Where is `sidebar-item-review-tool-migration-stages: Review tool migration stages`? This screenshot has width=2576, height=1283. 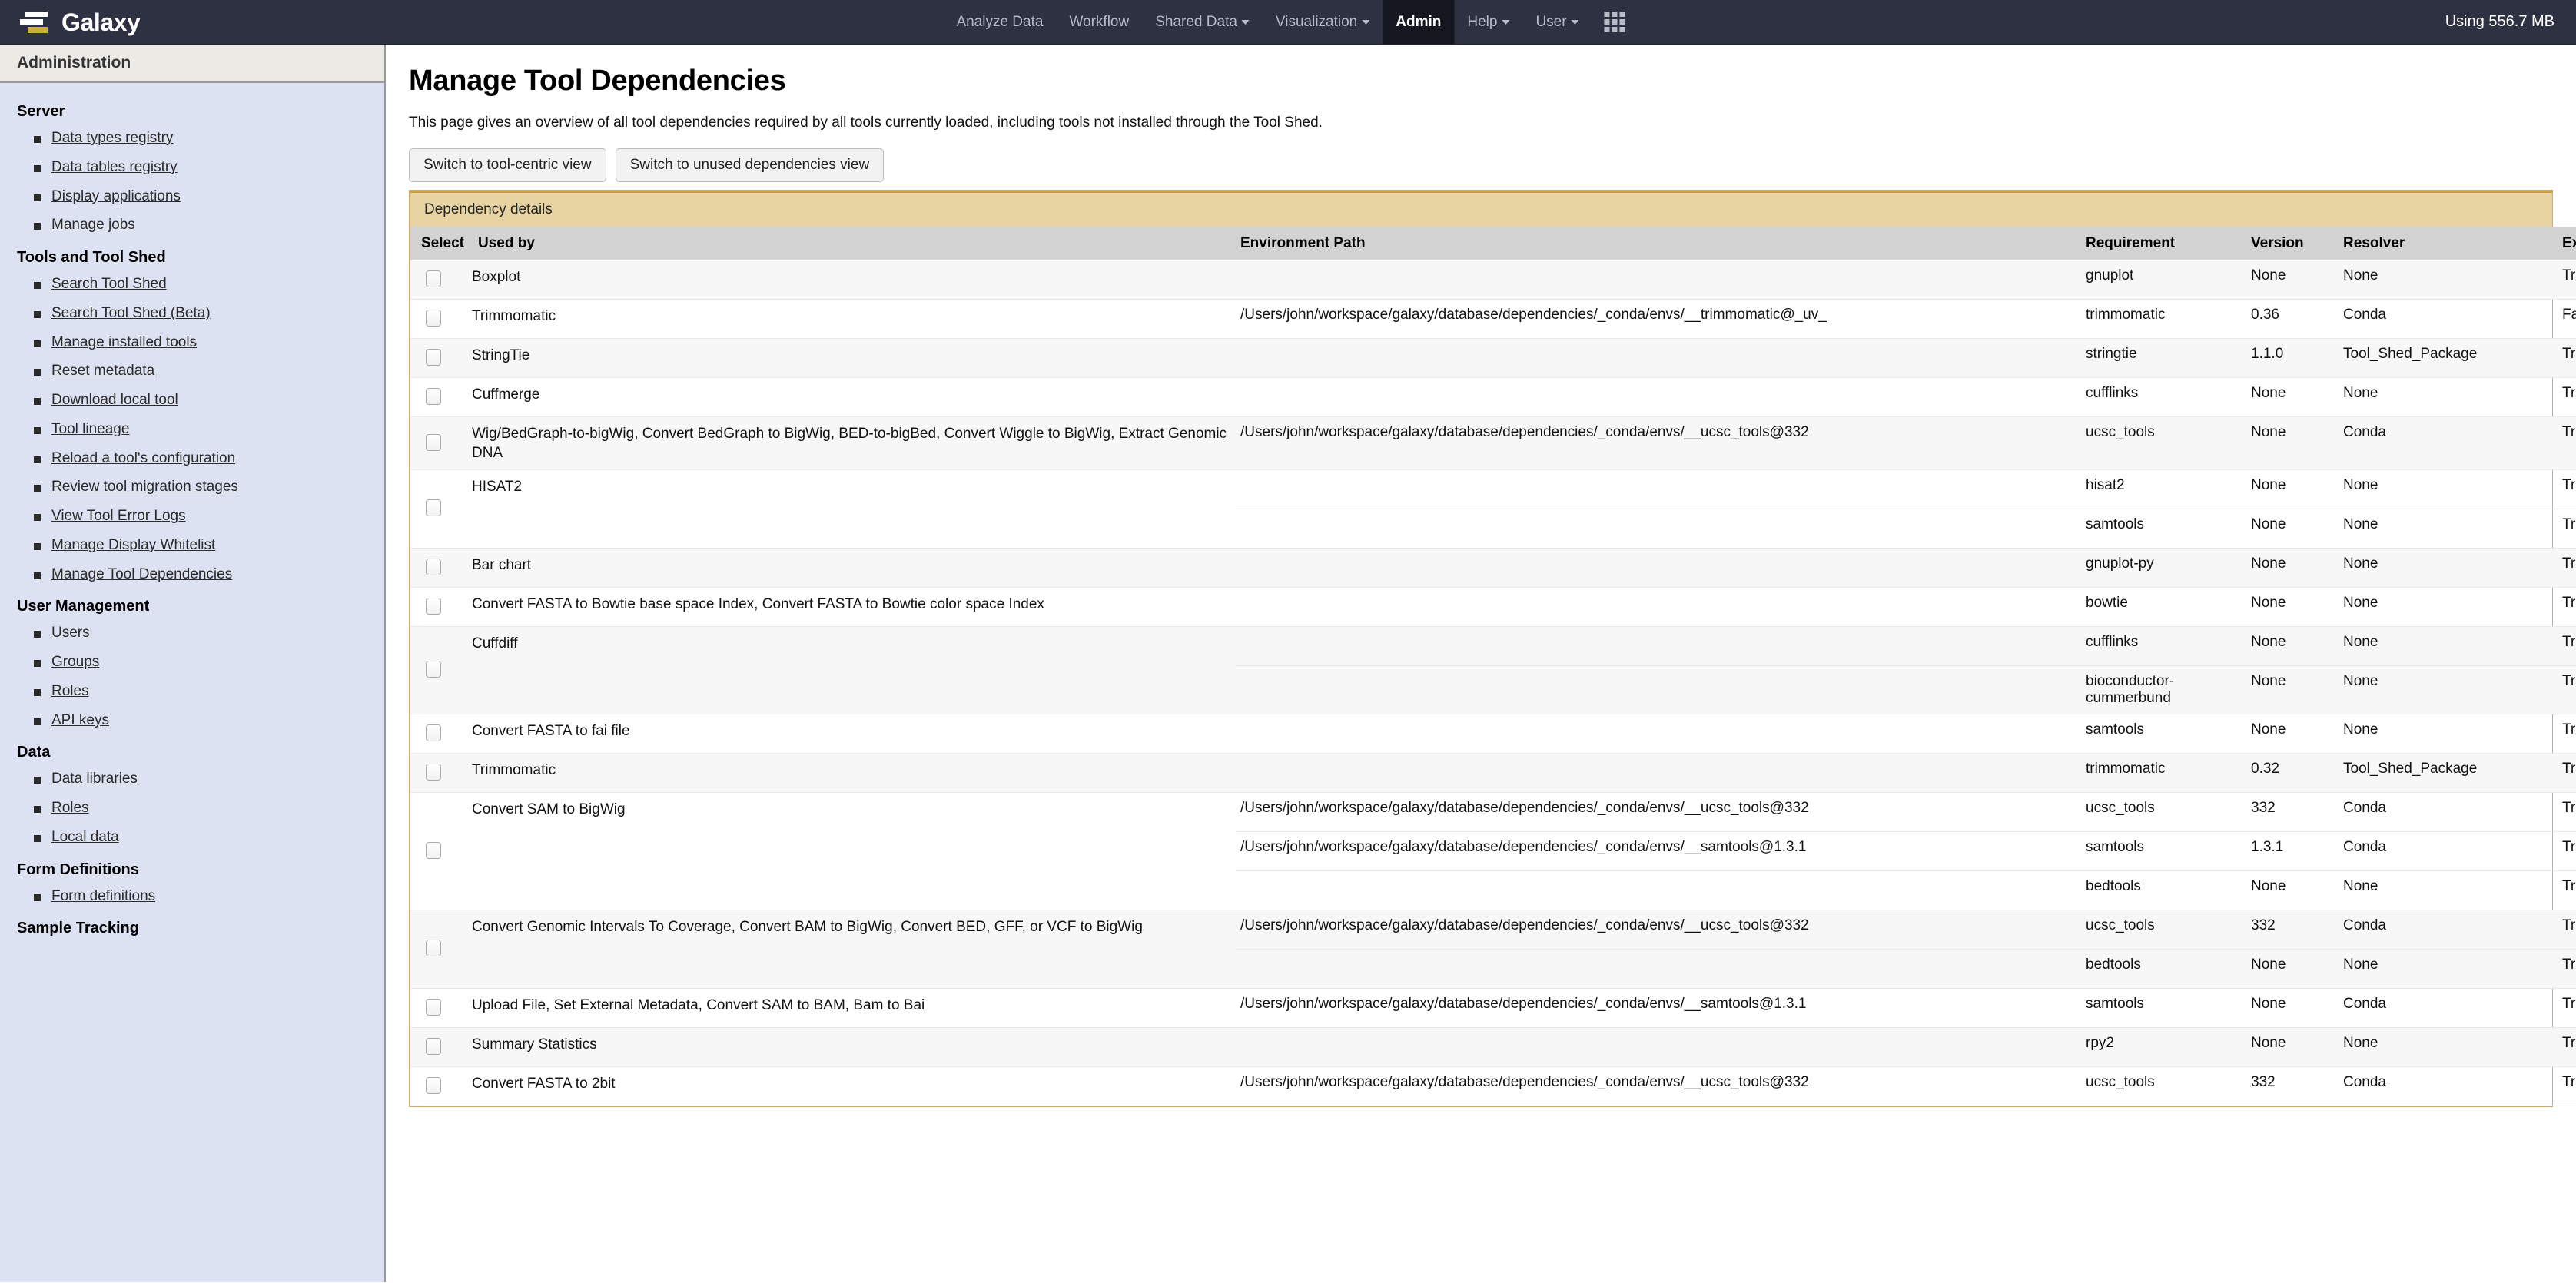
sidebar-item-review-tool-migration-stages: Review tool migration stages is located at coordinates (192, 487).